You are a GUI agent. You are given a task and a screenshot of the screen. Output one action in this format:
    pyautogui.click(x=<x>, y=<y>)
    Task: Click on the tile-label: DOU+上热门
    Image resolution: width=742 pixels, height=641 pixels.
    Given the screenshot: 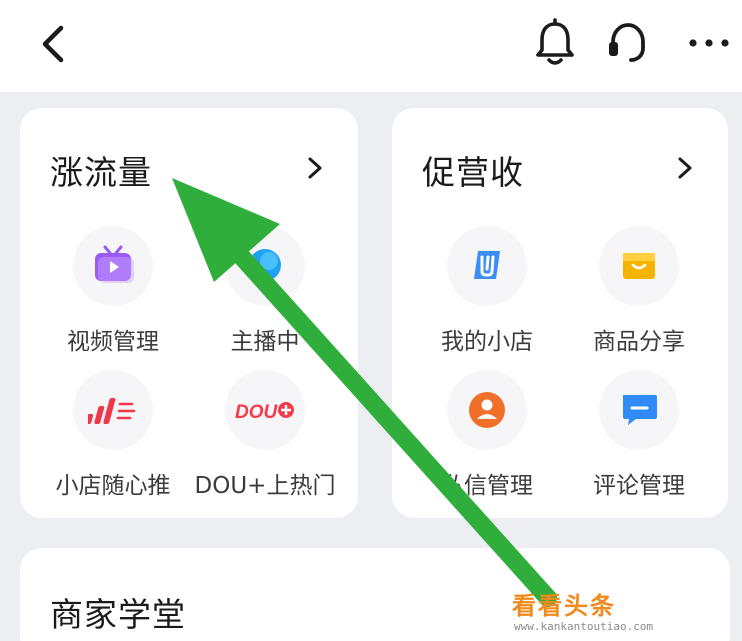 What is the action you would take?
    pyautogui.click(x=265, y=486)
    